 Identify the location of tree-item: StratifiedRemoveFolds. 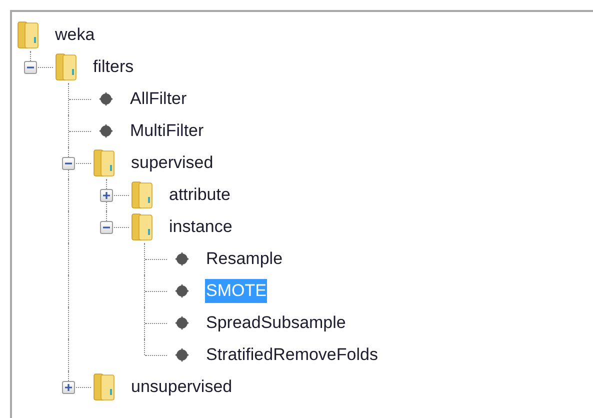
(292, 355).